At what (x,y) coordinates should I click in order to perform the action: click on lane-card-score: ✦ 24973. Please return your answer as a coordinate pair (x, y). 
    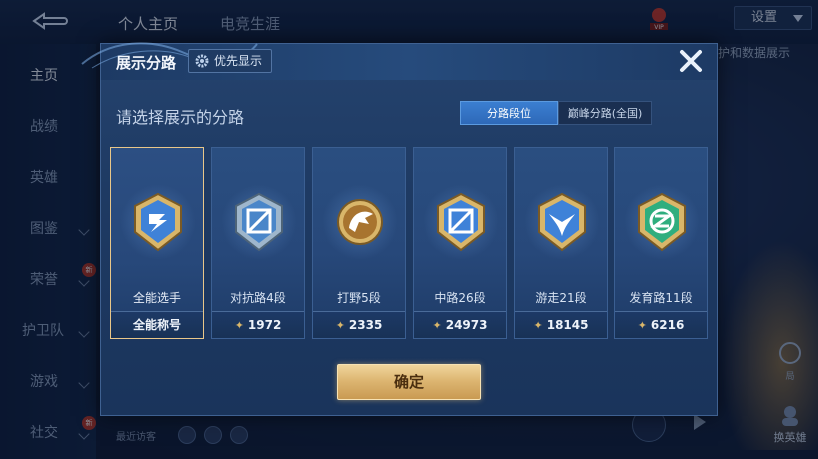
    Looking at the image, I should click on (460, 325).